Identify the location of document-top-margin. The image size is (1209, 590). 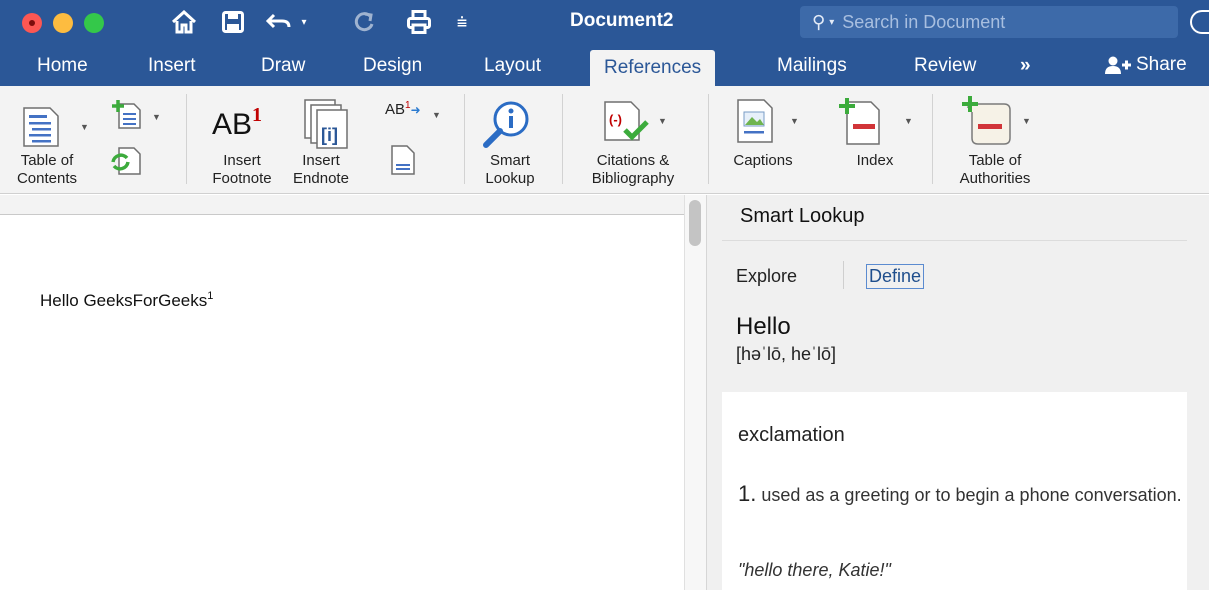
(342, 205).